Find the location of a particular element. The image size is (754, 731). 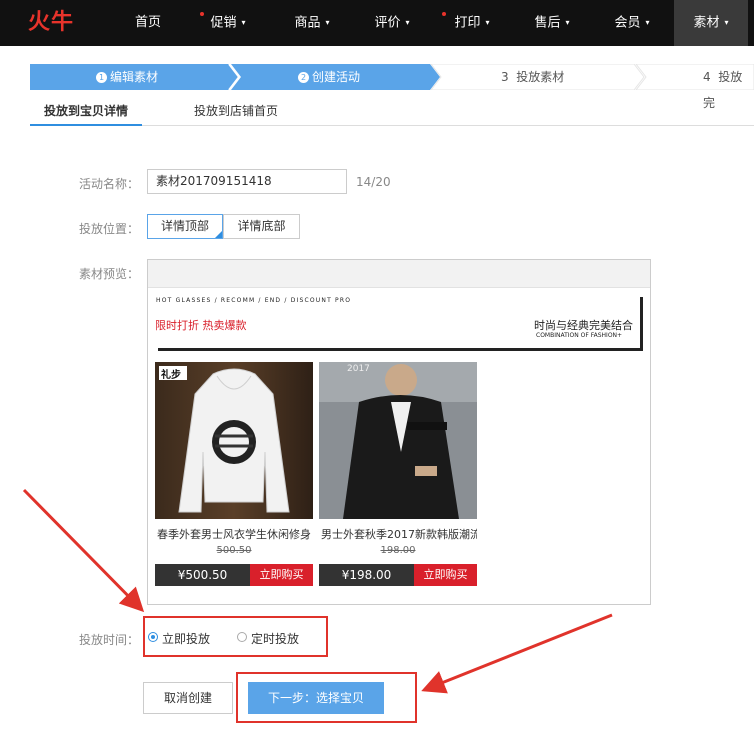

preview-header is located at coordinates (399, 274).